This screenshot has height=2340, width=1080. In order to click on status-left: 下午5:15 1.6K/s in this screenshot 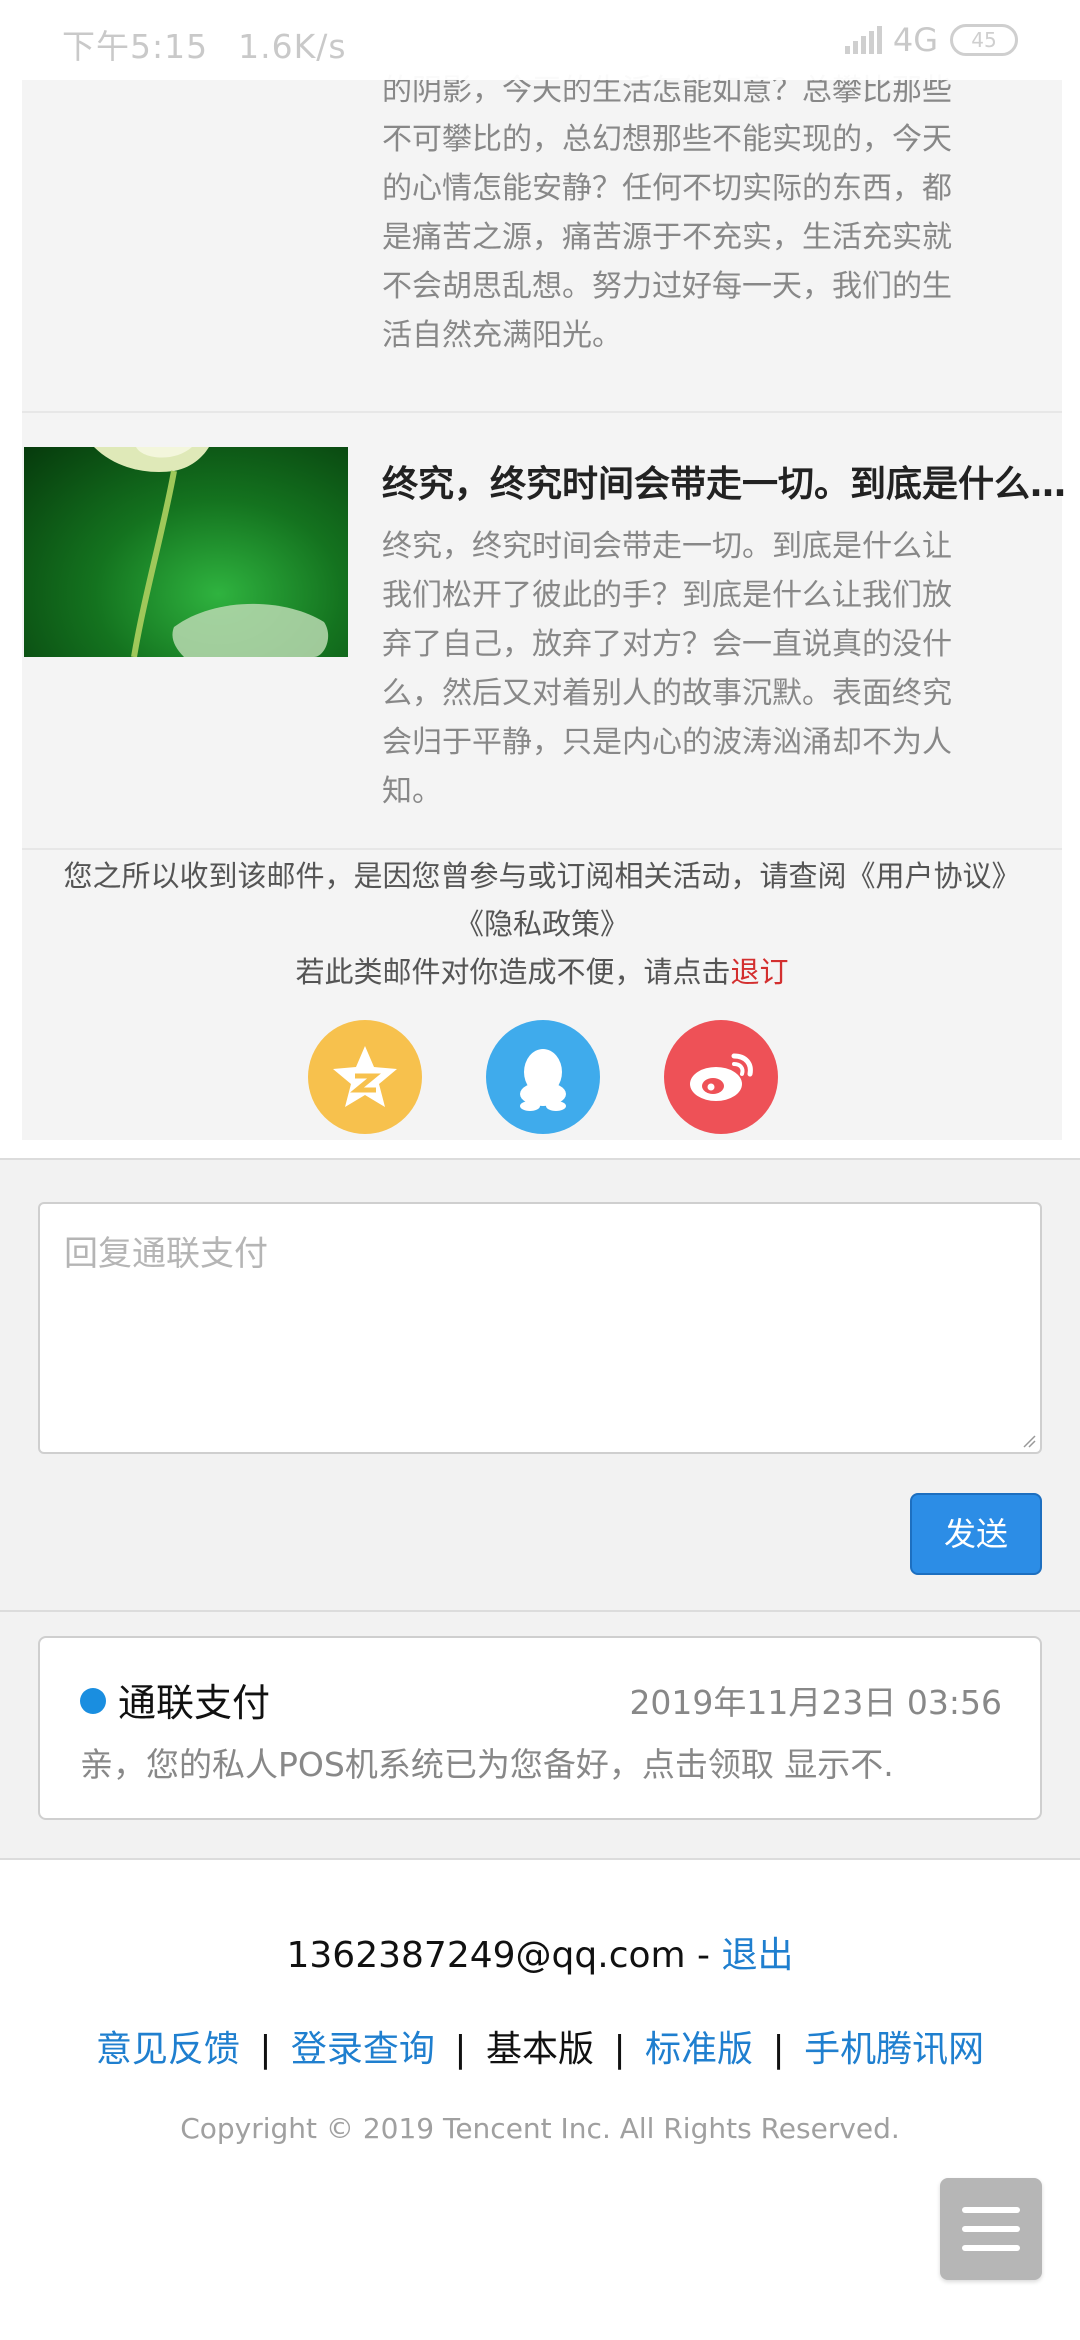, I will do `click(204, 44)`.